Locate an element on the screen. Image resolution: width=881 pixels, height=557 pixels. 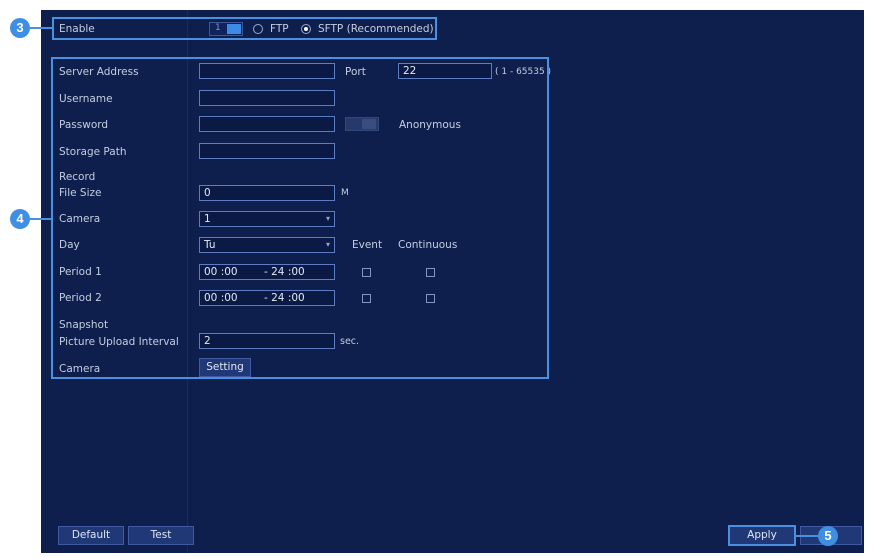
callout-5-line is located at coordinates (807, 536).